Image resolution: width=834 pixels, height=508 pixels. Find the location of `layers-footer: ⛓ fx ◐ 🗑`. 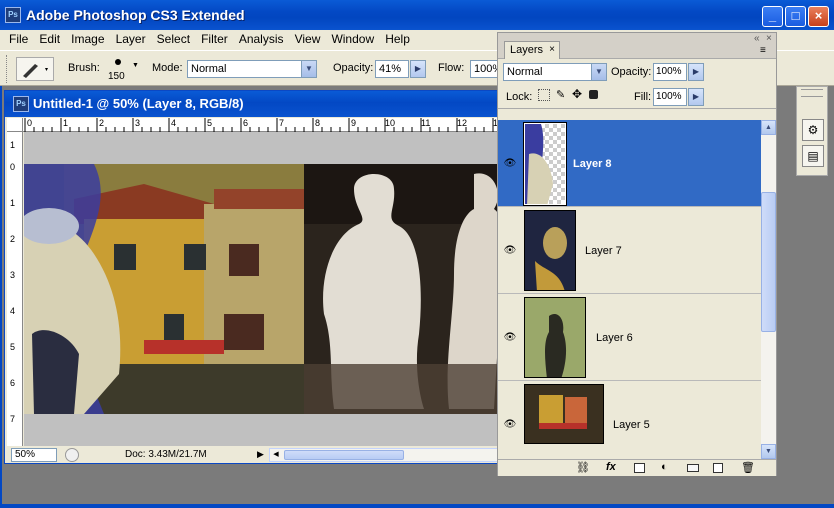

layers-footer: ⛓ fx ◐ 🗑 is located at coordinates (637, 467).